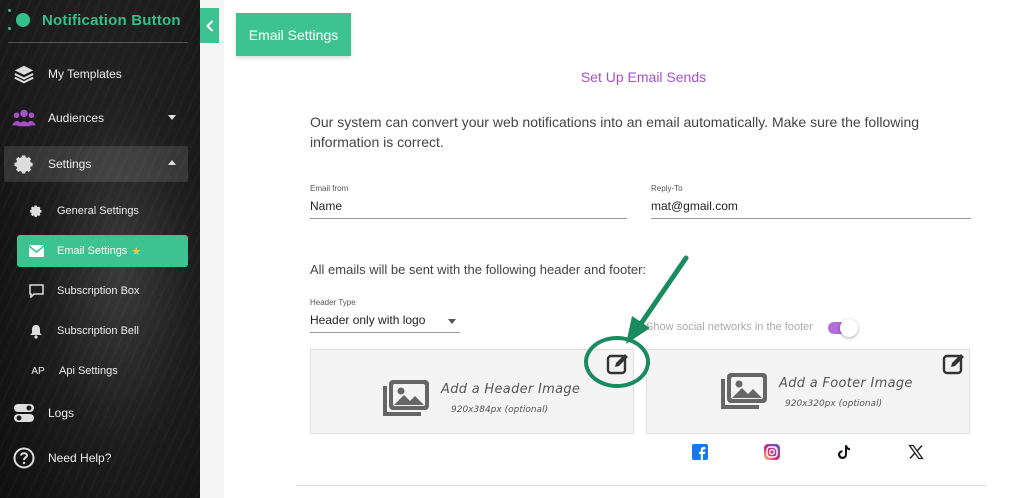  I want to click on brand: Notification Button, so click(94, 20).